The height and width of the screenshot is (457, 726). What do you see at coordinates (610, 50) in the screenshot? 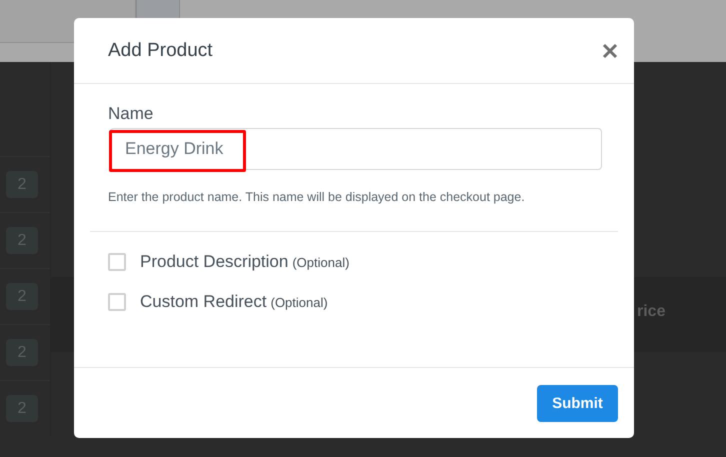
I see `close-icon` at bounding box center [610, 50].